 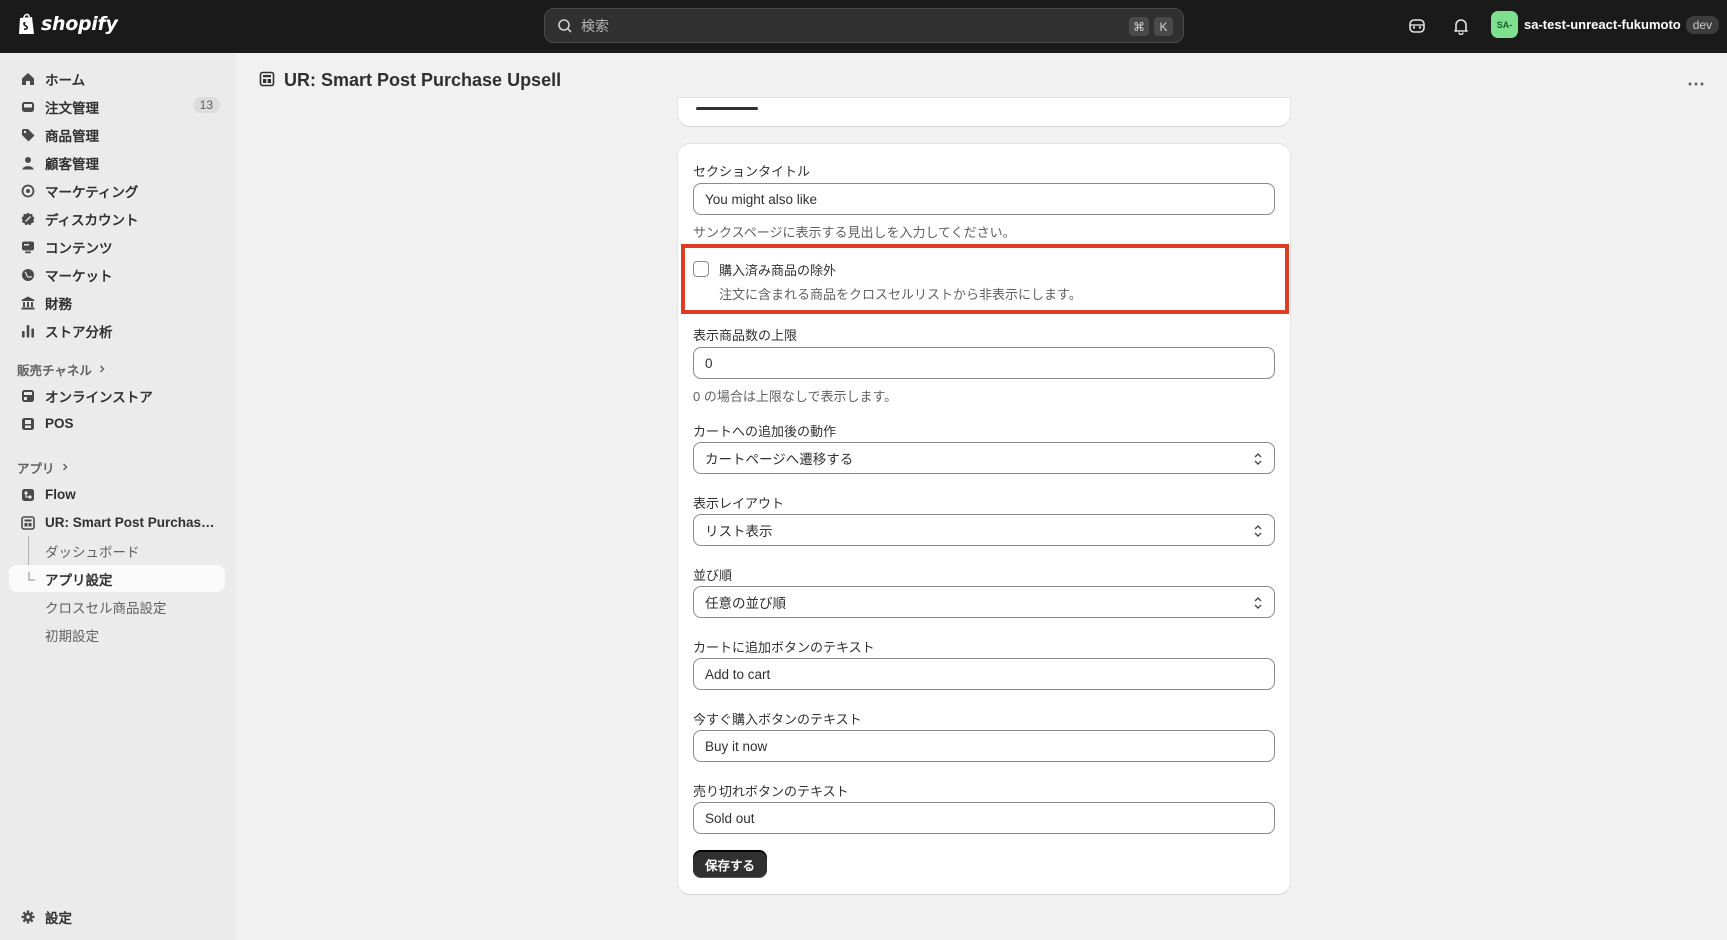 I want to click on shortcut-k-key: K, so click(x=1163, y=26).